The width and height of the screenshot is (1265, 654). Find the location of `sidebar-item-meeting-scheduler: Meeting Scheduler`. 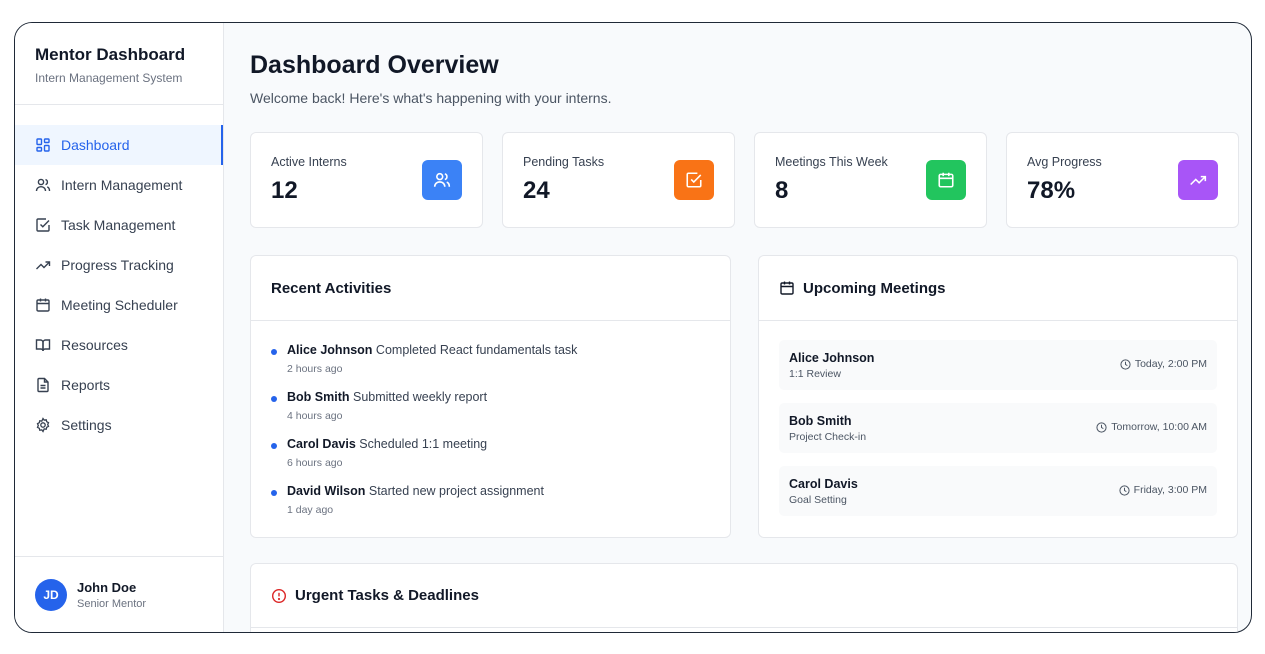

sidebar-item-meeting-scheduler: Meeting Scheduler is located at coordinates (119, 305).